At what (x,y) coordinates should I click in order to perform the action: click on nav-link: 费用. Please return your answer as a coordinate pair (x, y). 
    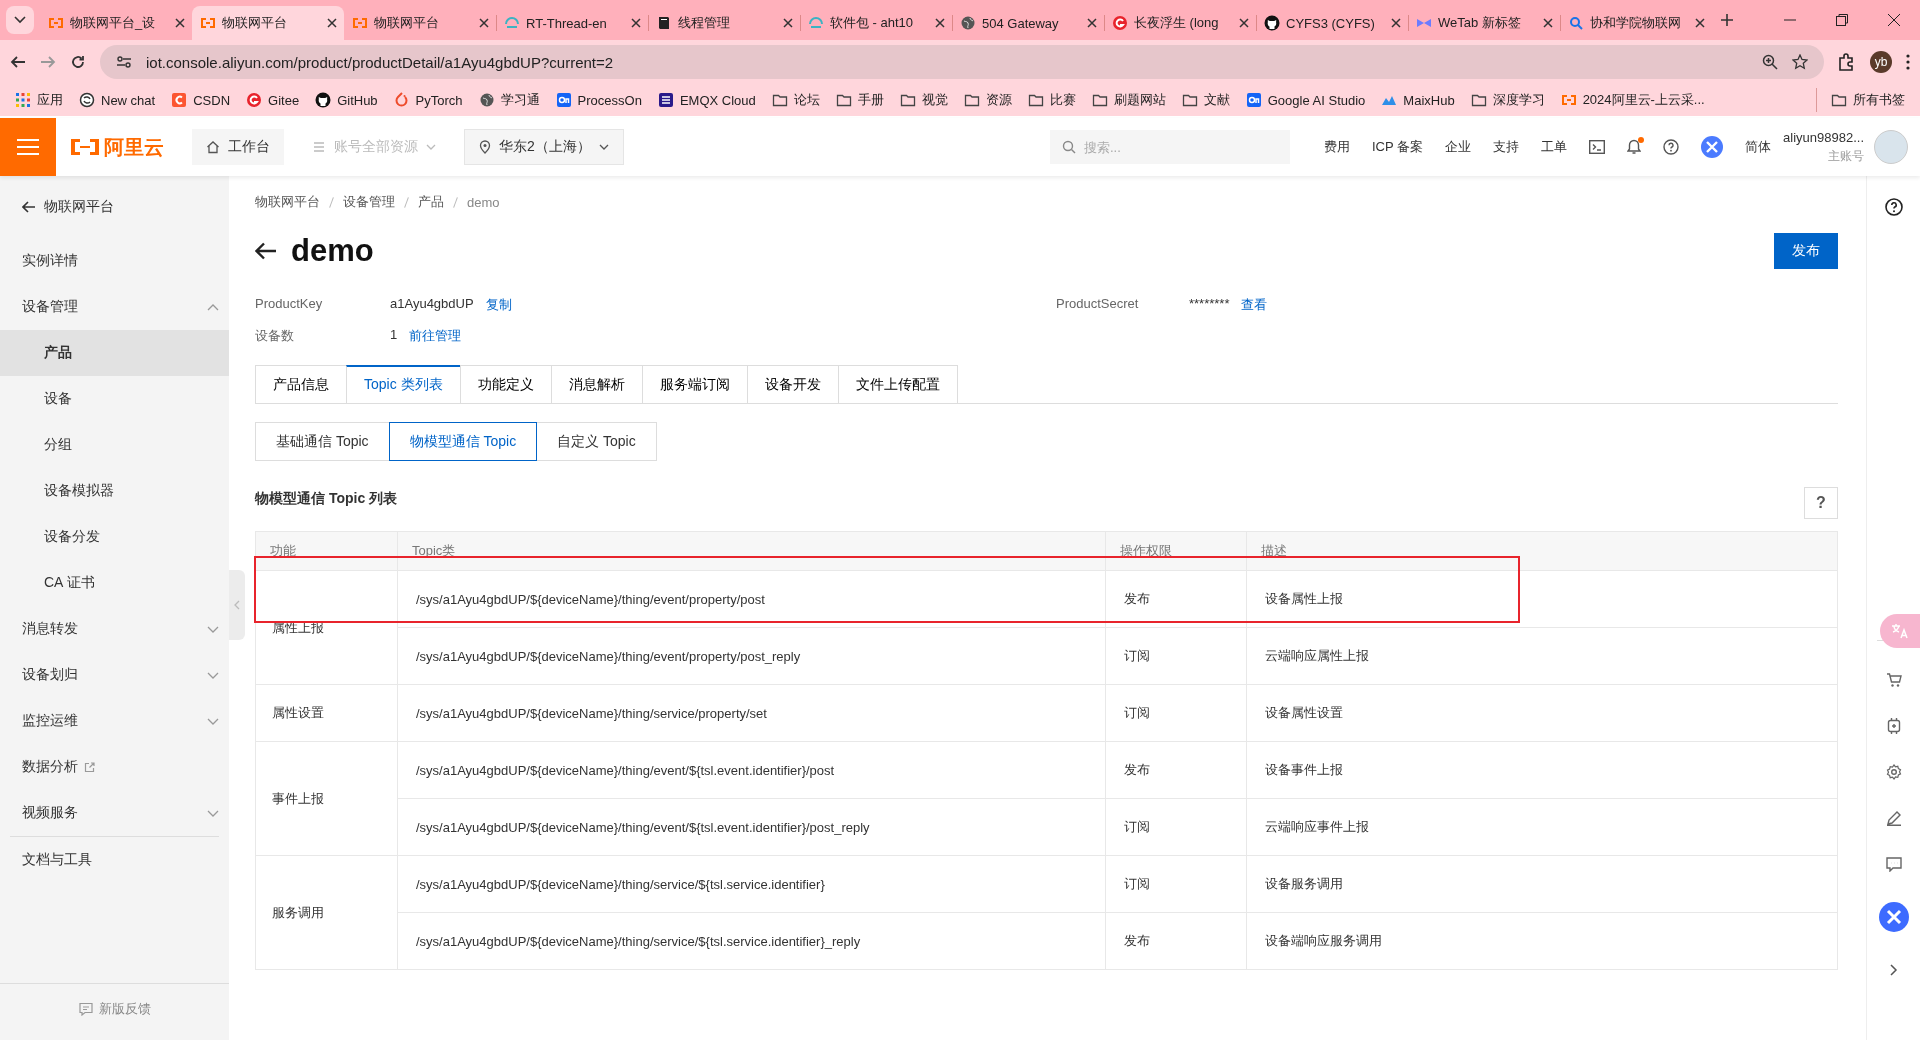
    Looking at the image, I should click on (1337, 147).